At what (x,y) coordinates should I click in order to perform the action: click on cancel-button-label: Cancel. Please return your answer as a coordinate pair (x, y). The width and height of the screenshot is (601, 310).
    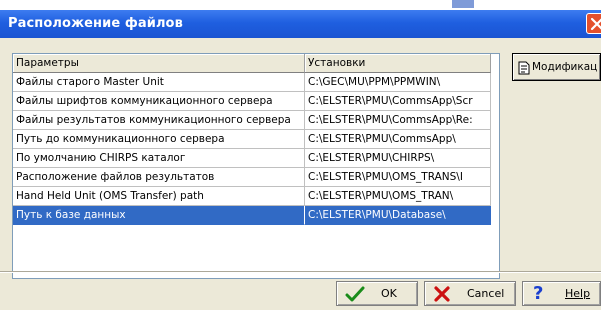
    Looking at the image, I should click on (486, 293).